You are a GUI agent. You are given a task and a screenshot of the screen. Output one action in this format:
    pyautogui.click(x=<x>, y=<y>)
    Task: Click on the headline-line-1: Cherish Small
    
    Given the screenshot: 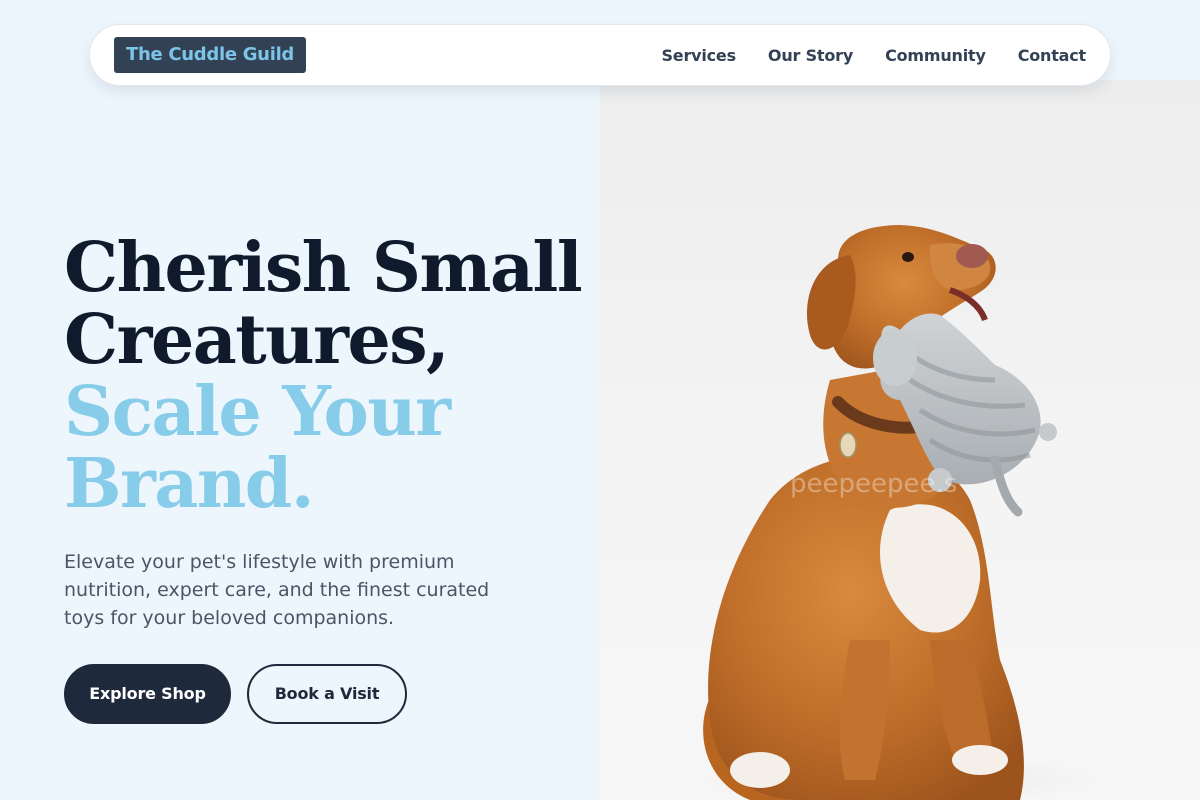 What is the action you would take?
    pyautogui.click(x=323, y=268)
    